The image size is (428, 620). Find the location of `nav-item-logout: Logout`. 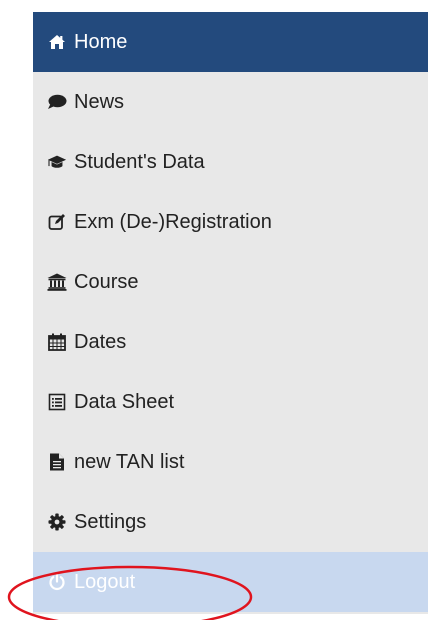

nav-item-logout: Logout is located at coordinates (230, 582).